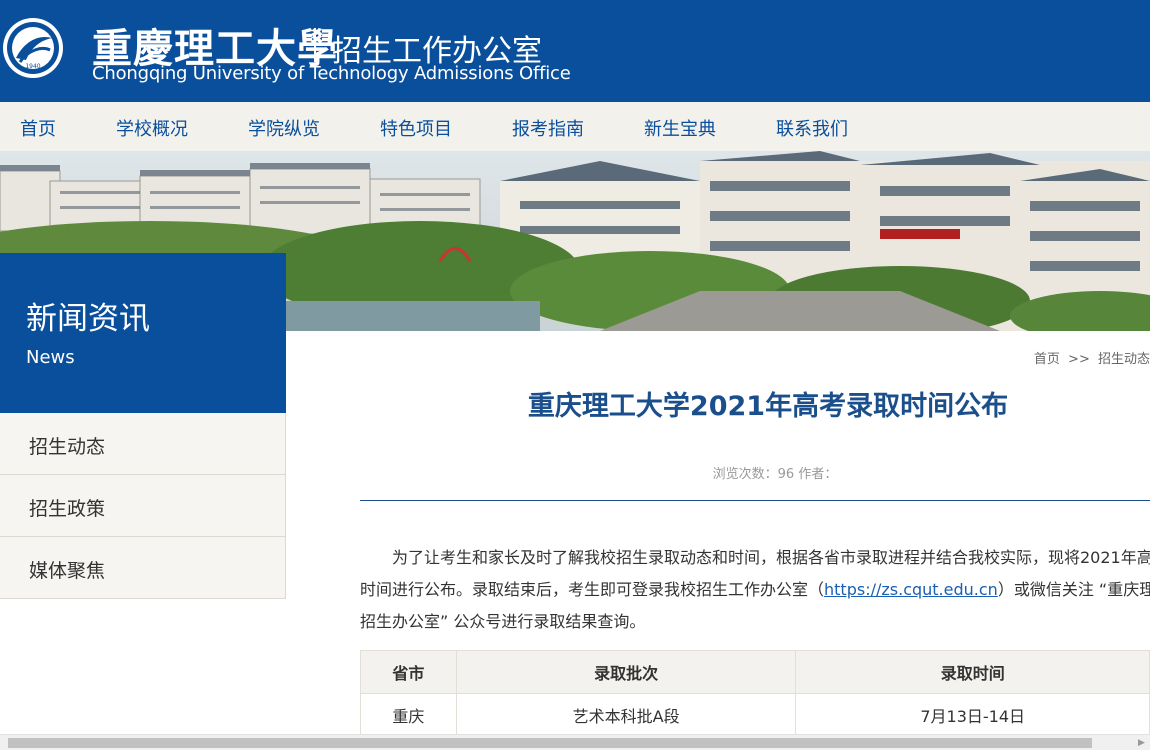 This screenshot has width=1150, height=750. Describe the element at coordinates (626, 715) in the screenshot. I see `cell-batch: 艺术本科批A段` at that location.